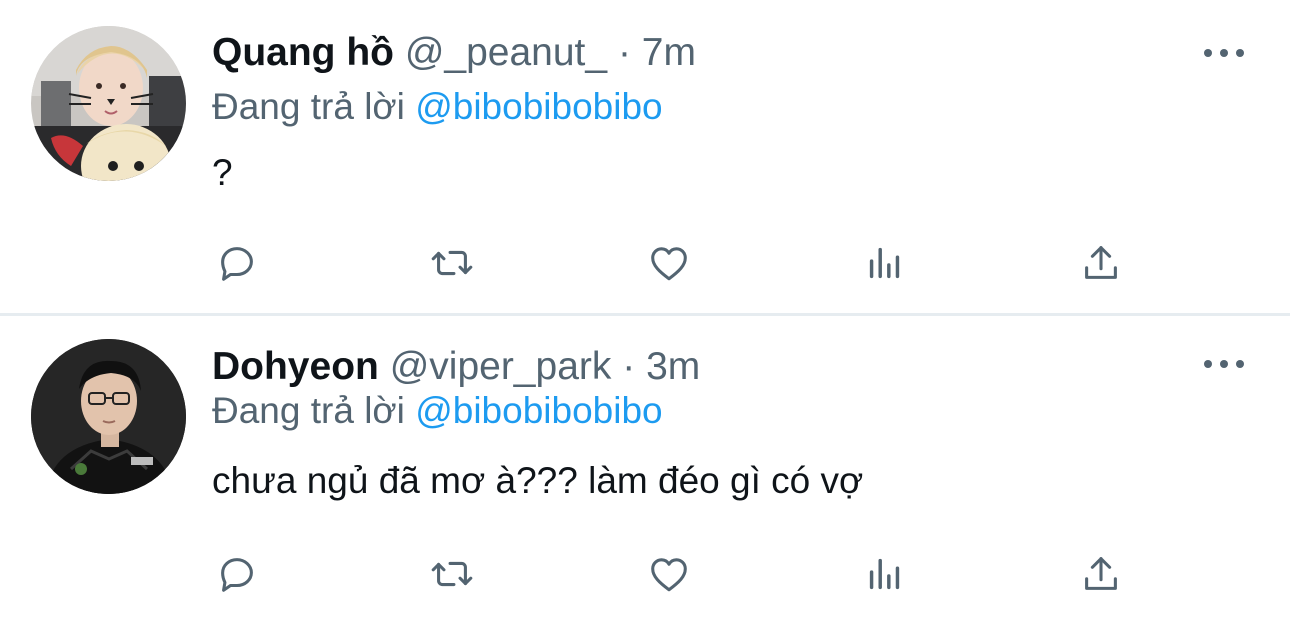  What do you see at coordinates (506, 52) in the screenshot?
I see `handle: @_peanut_` at bounding box center [506, 52].